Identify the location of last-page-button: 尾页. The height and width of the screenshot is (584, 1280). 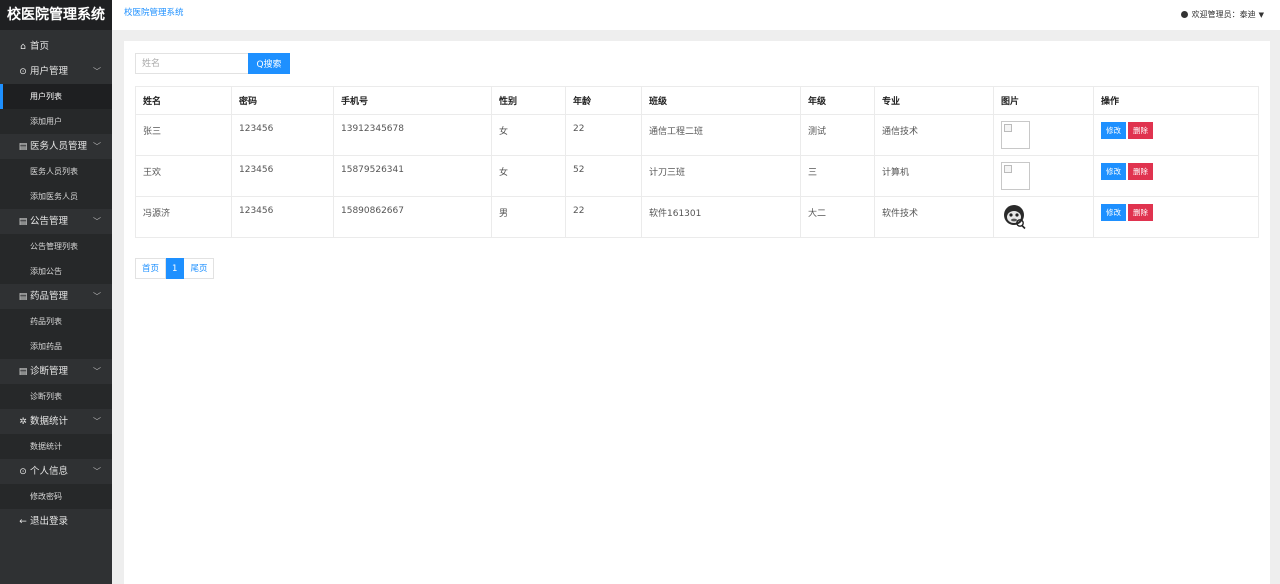
(199, 268).